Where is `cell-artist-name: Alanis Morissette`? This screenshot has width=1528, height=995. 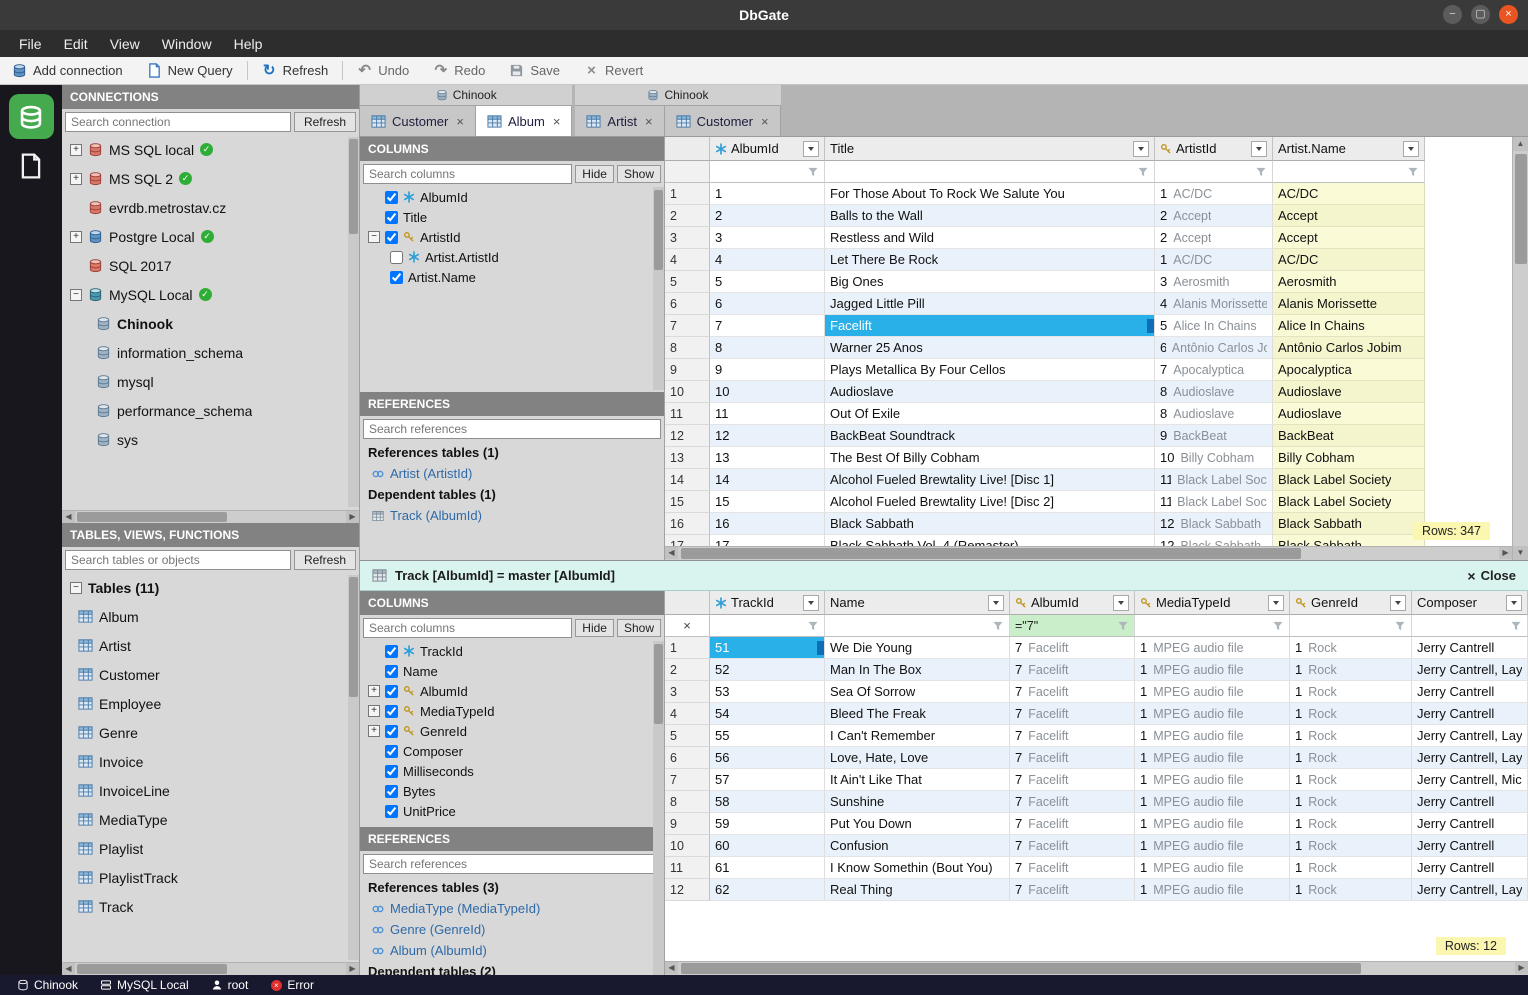
cell-artist-name: Alanis Morissette is located at coordinates (1349, 304).